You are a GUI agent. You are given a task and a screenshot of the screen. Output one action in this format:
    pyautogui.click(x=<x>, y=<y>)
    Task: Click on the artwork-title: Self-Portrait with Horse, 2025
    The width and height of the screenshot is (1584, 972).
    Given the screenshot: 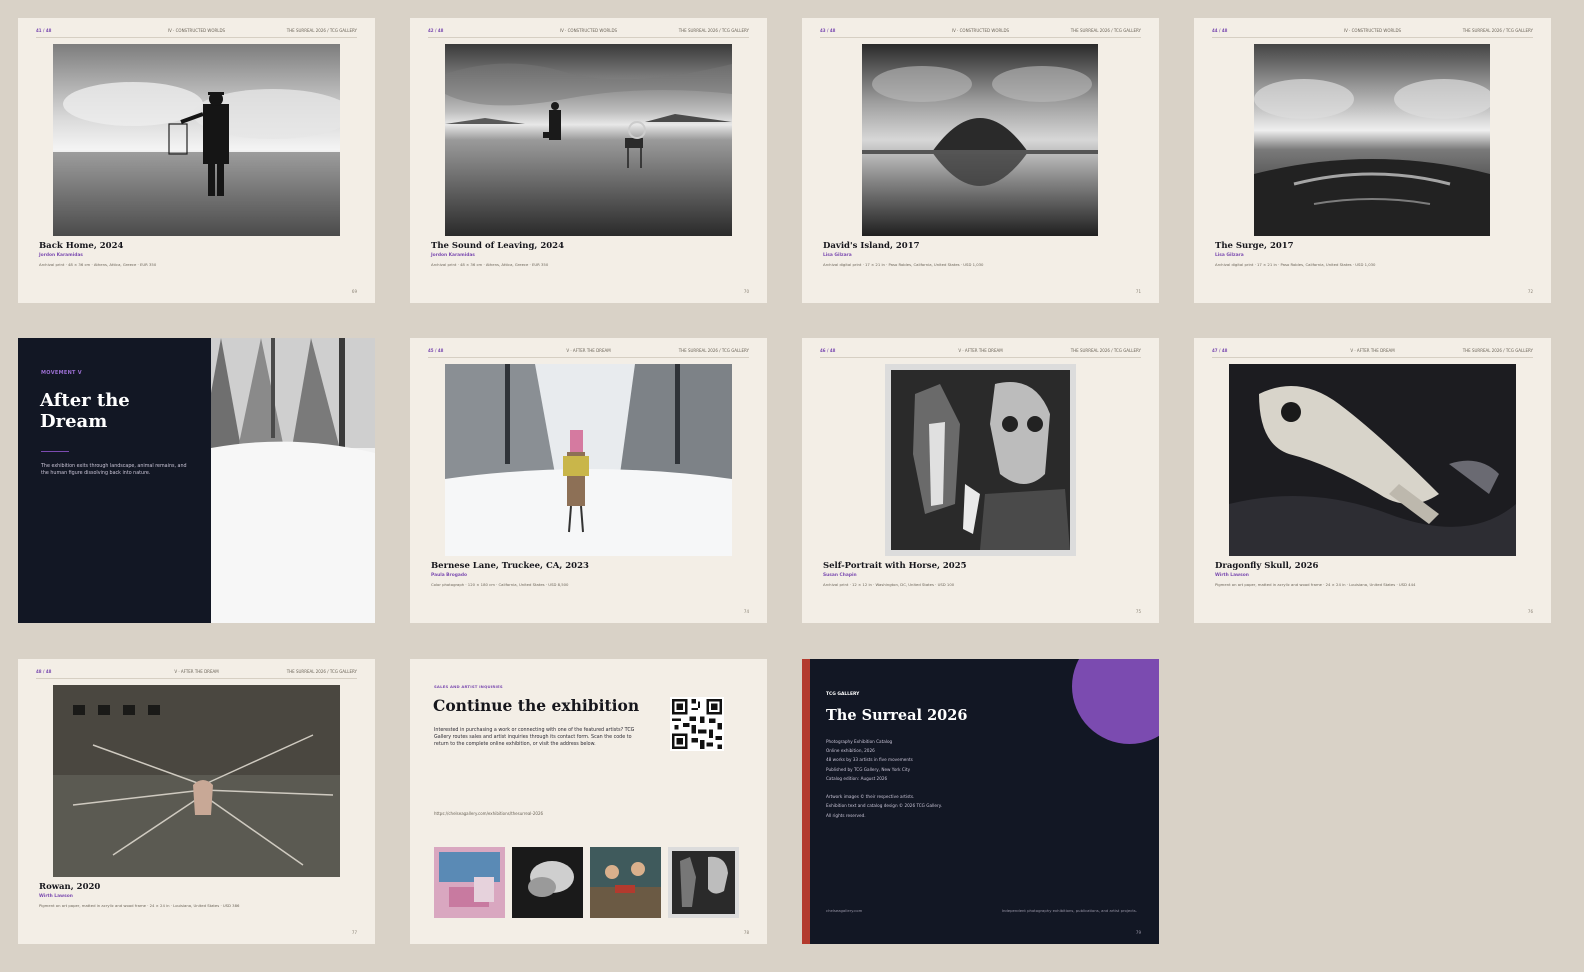 What is the action you would take?
    pyautogui.click(x=895, y=566)
    